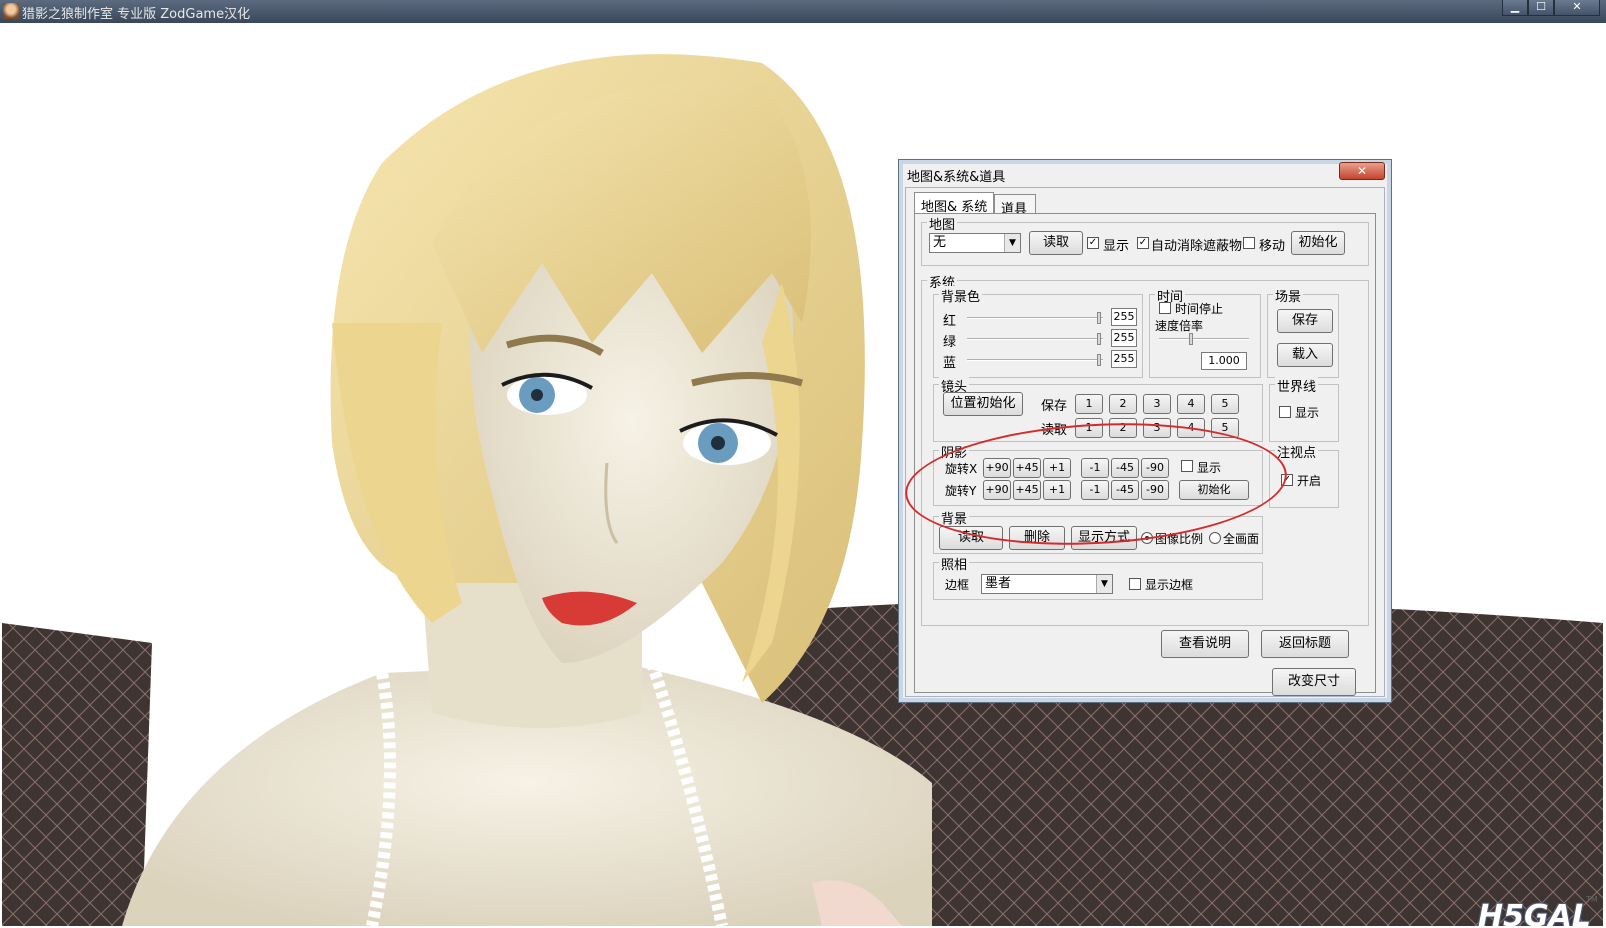  What do you see at coordinates (1224, 361) in the screenshot?
I see `speed-value: 1.000` at bounding box center [1224, 361].